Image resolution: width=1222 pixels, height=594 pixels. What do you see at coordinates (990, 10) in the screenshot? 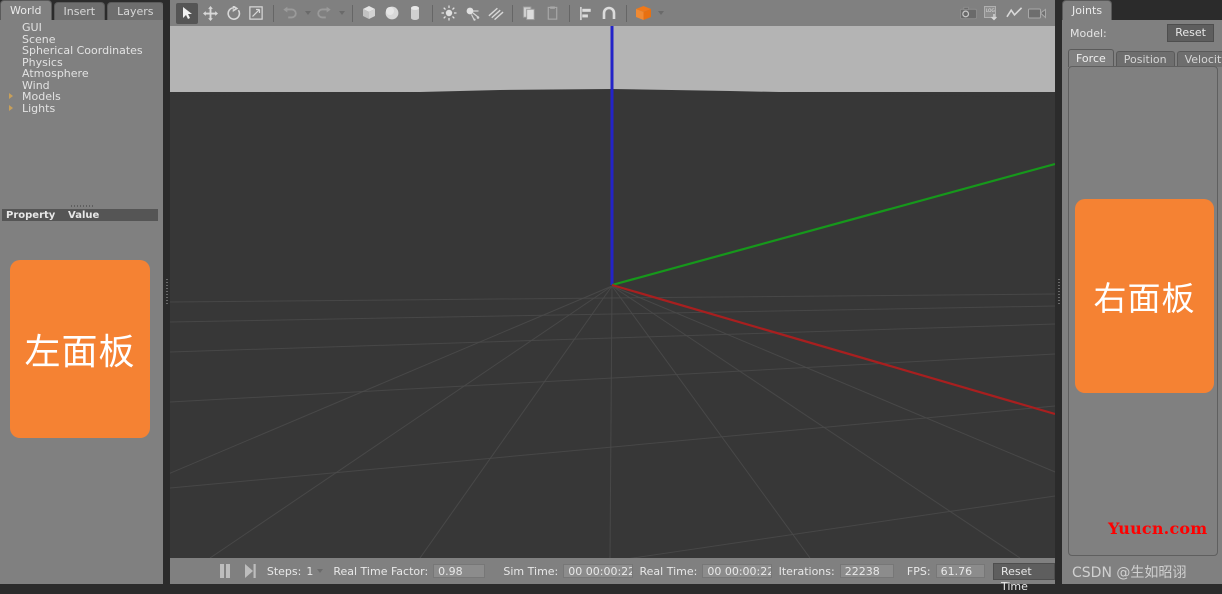
I see `svg-text: LOG` at bounding box center [990, 10].